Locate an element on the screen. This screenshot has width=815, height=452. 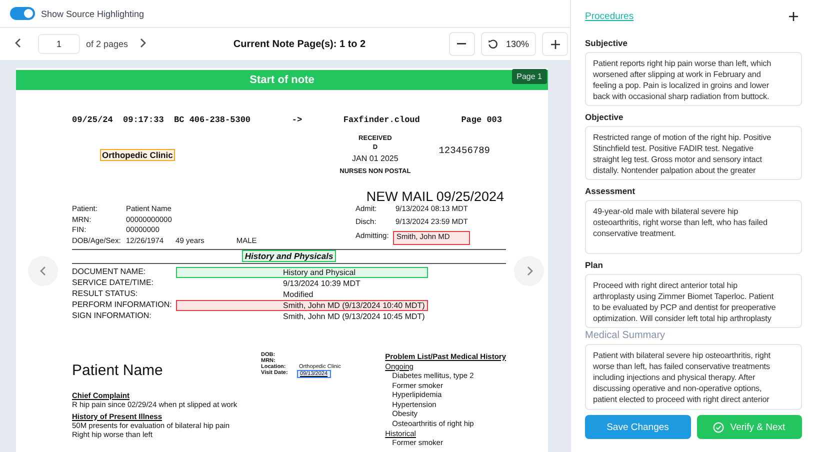
text-area: Proceed with right direct anterior total hip arthroplasty using Zimmer Biomet Taperloc. Patient to be evaluated by PCP and dentist for preoperative optimization. Will consider left total hip arthroplasty is located at coordinates (693, 301).